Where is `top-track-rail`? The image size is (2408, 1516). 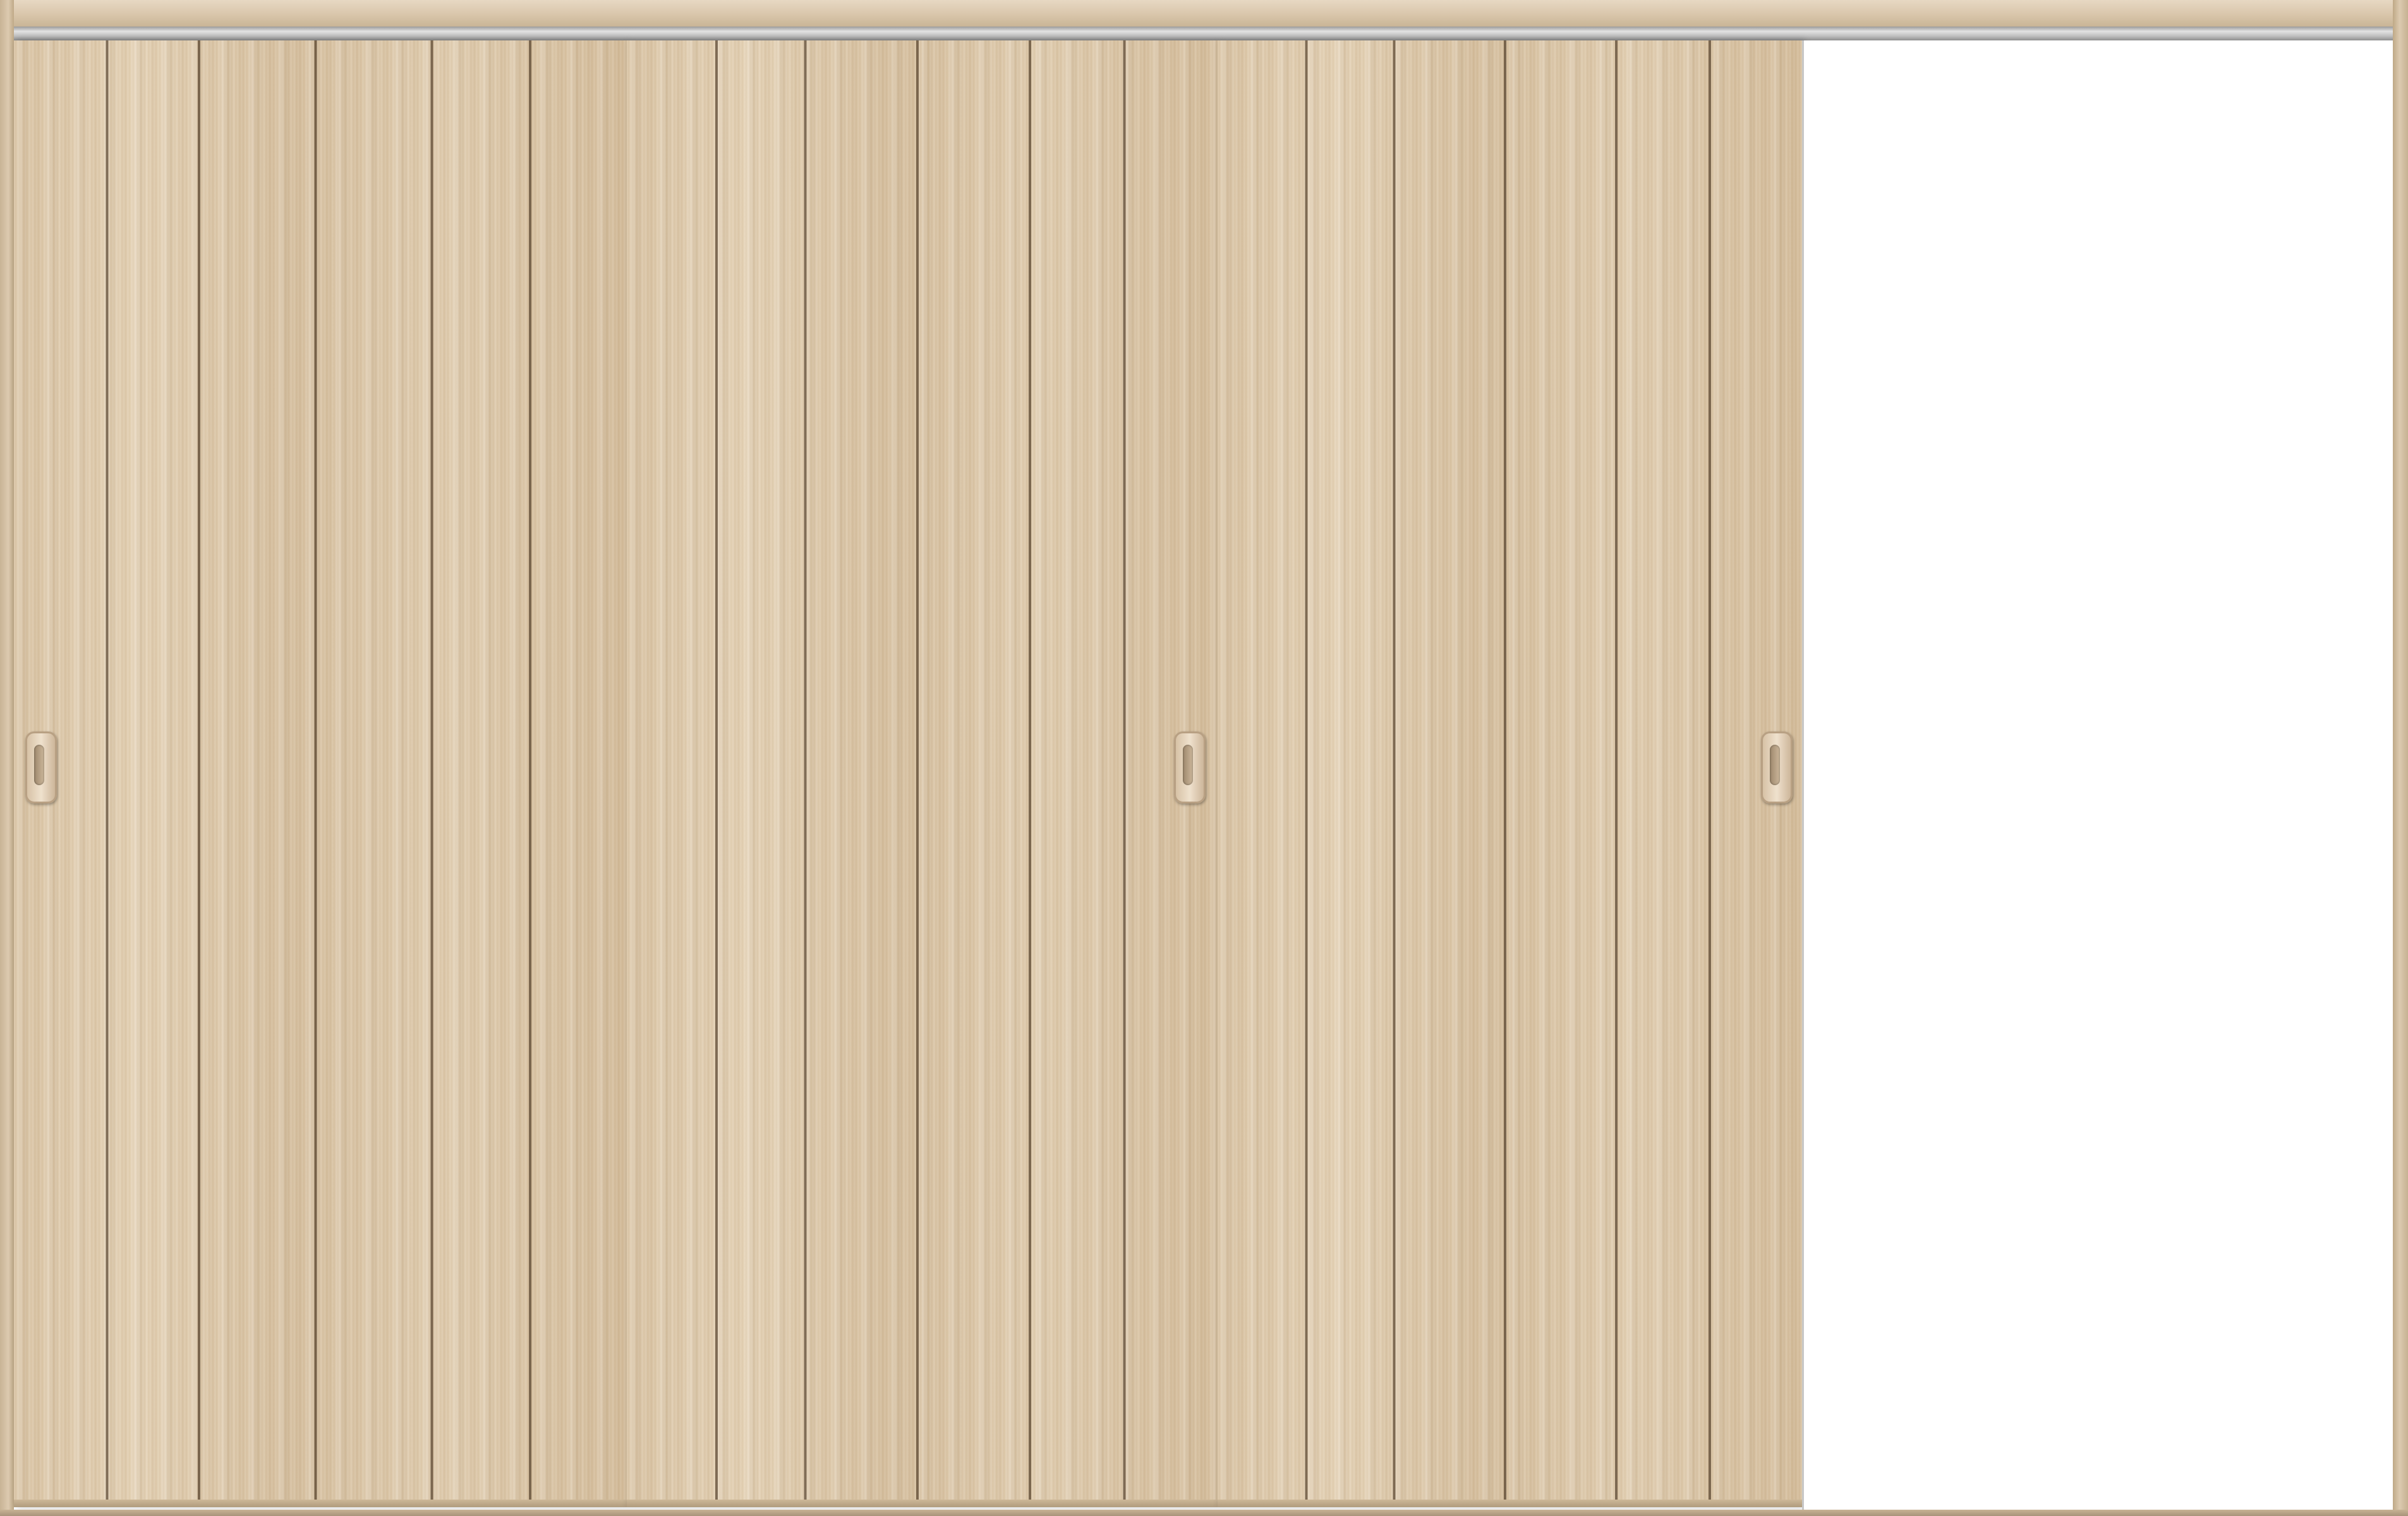
top-track-rail is located at coordinates (1204, 33).